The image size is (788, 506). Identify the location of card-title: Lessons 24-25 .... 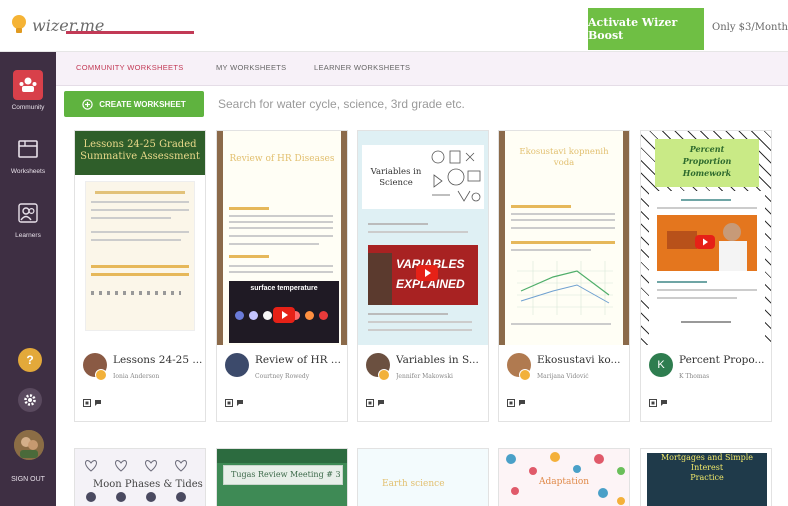
(158, 360).